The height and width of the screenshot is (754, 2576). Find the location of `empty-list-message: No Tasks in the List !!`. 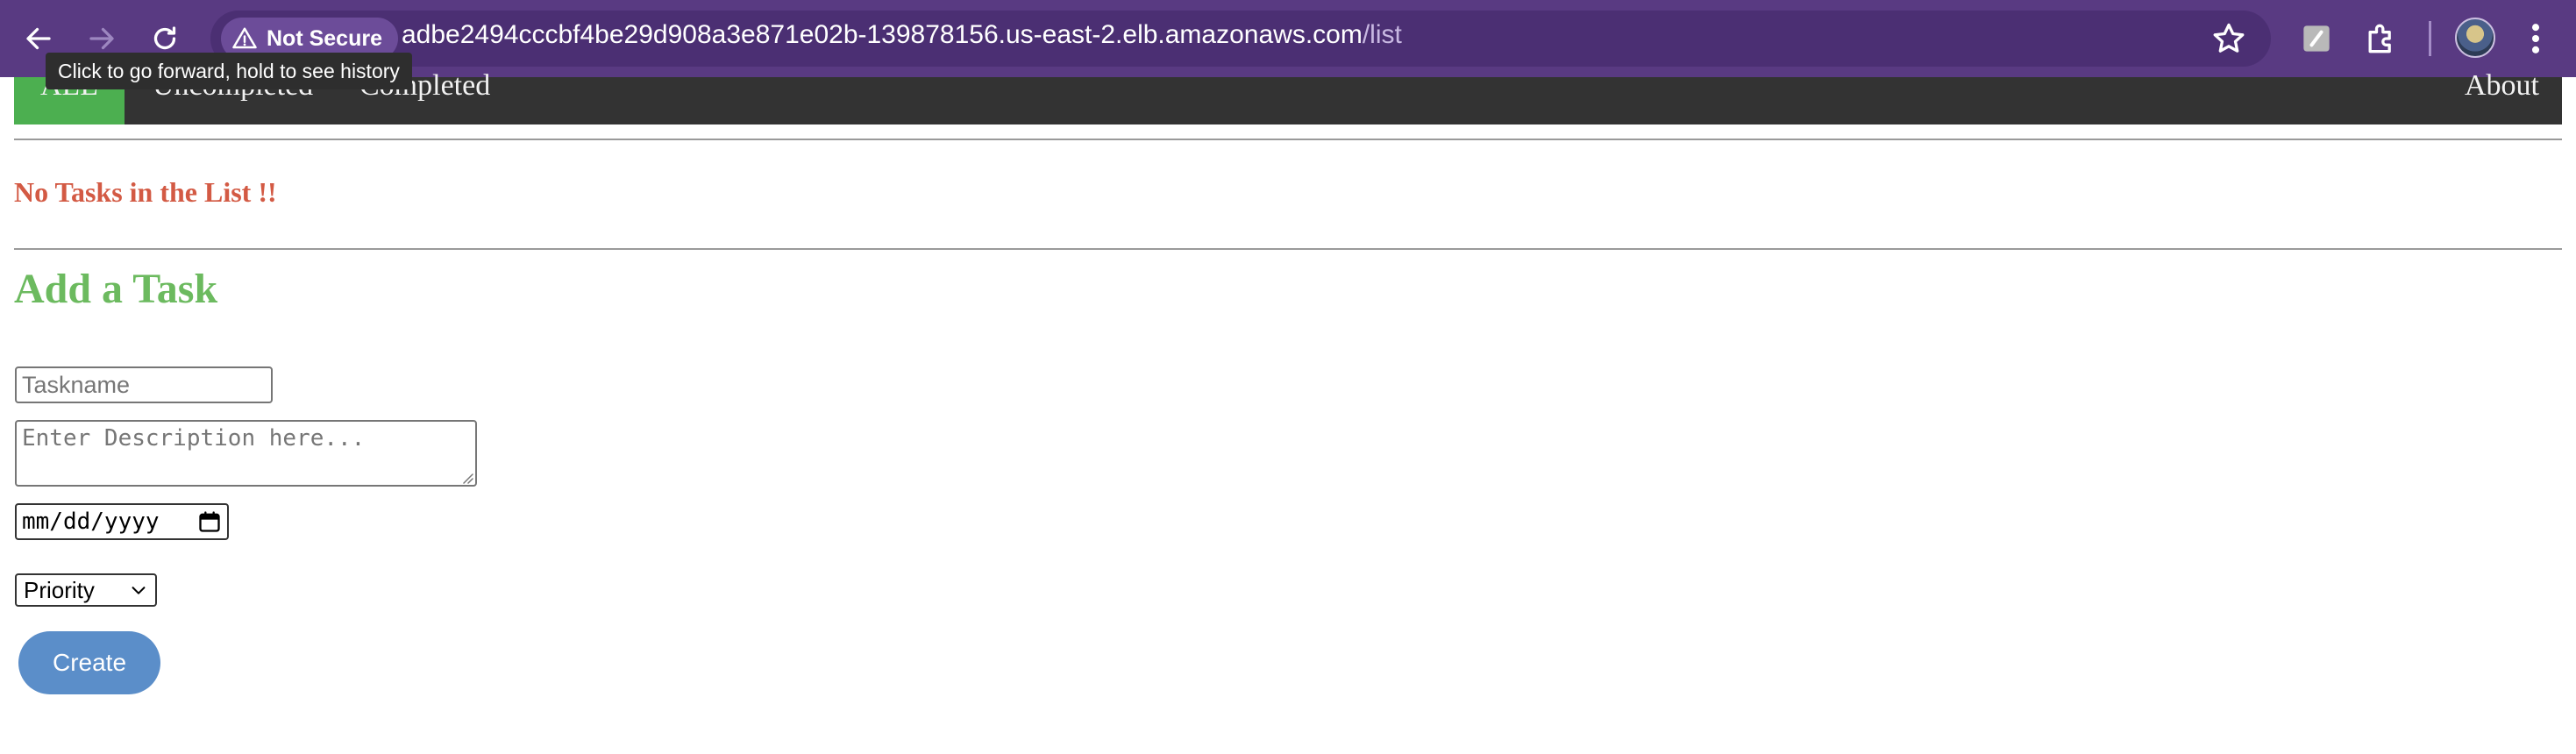

empty-list-message: No Tasks in the List !! is located at coordinates (145, 192).